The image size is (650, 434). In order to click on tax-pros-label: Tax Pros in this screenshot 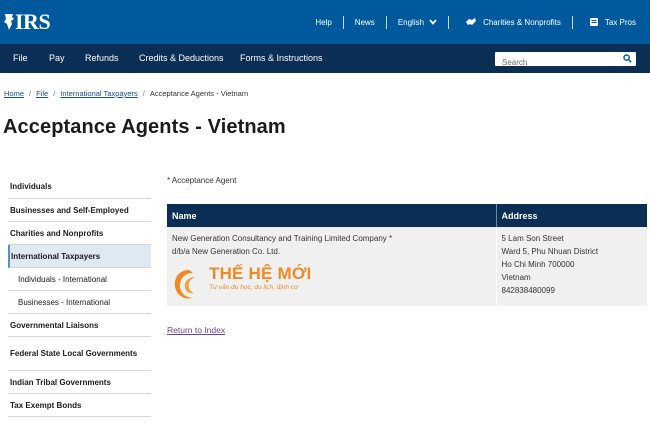, I will do `click(620, 22)`.